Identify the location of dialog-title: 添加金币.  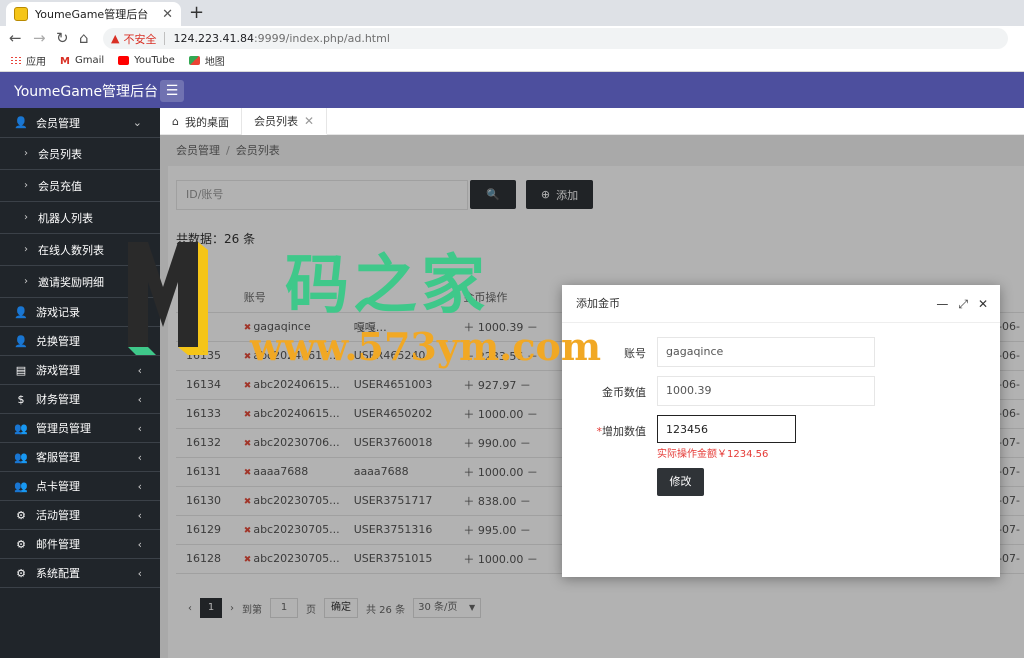
(598, 303).